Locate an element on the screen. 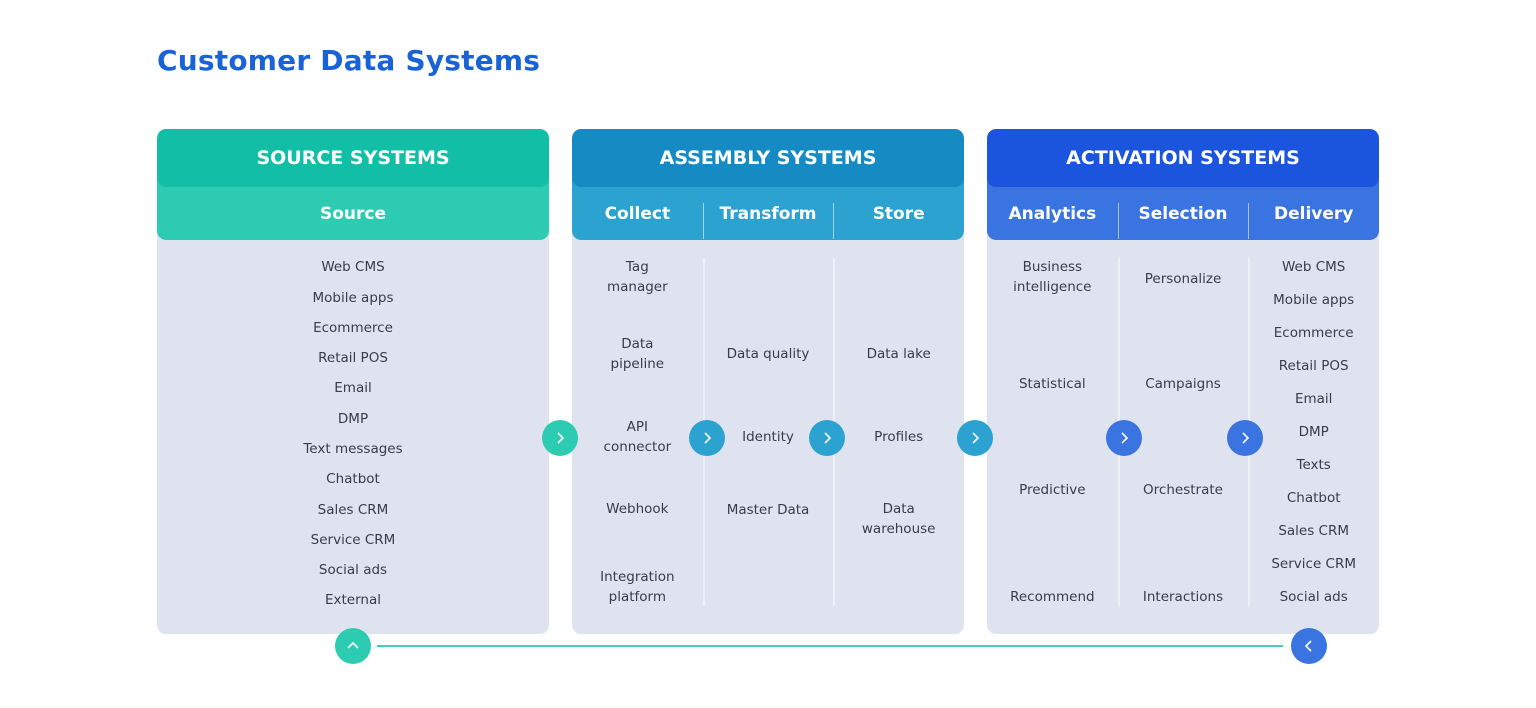 Image resolution: width=1536 pixels, height=708 pixels. list-item: Statistical is located at coordinates (1052, 384).